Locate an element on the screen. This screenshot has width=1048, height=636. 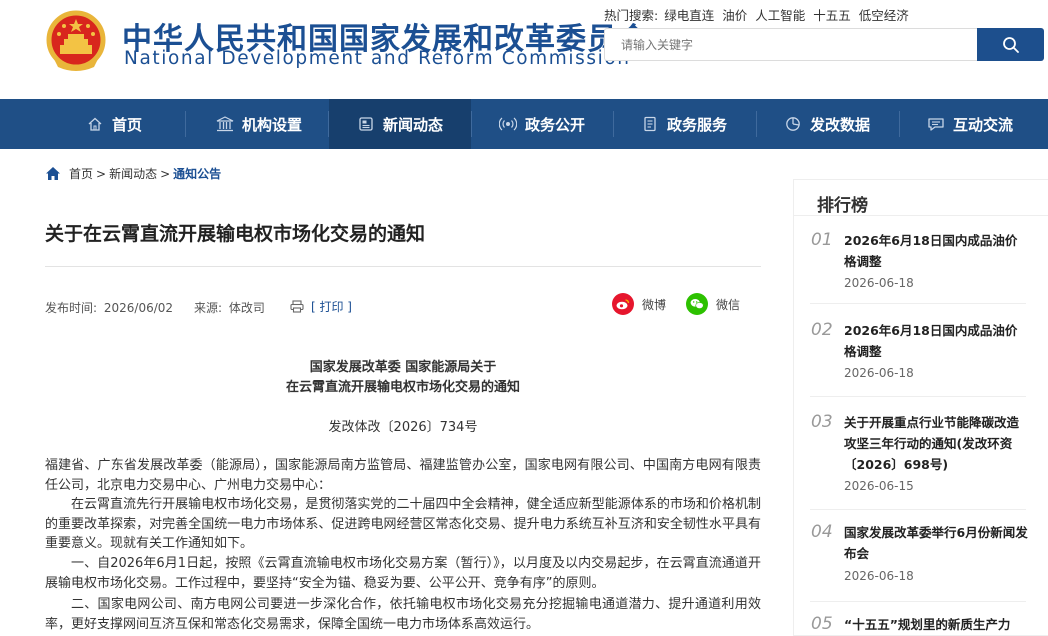
nav-item-label: 互动交流 is located at coordinates (982, 124).